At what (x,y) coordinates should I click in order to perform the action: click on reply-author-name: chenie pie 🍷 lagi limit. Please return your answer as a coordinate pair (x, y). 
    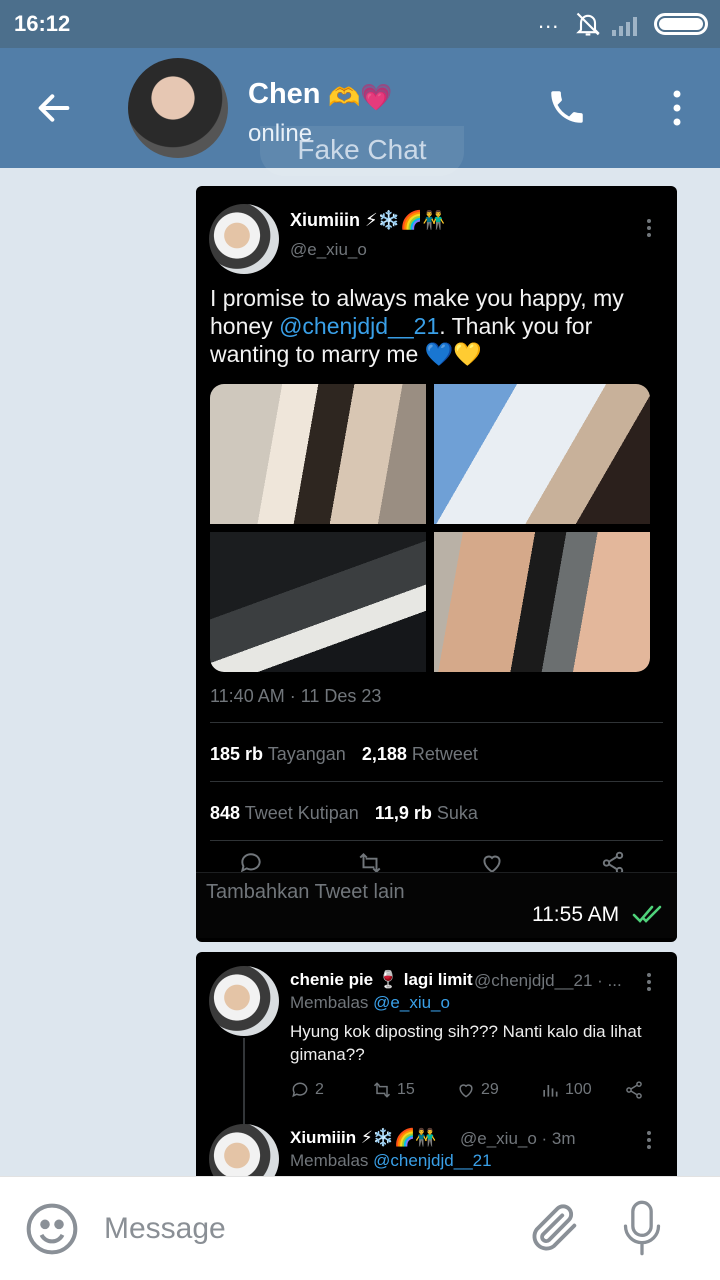
    Looking at the image, I should click on (381, 979).